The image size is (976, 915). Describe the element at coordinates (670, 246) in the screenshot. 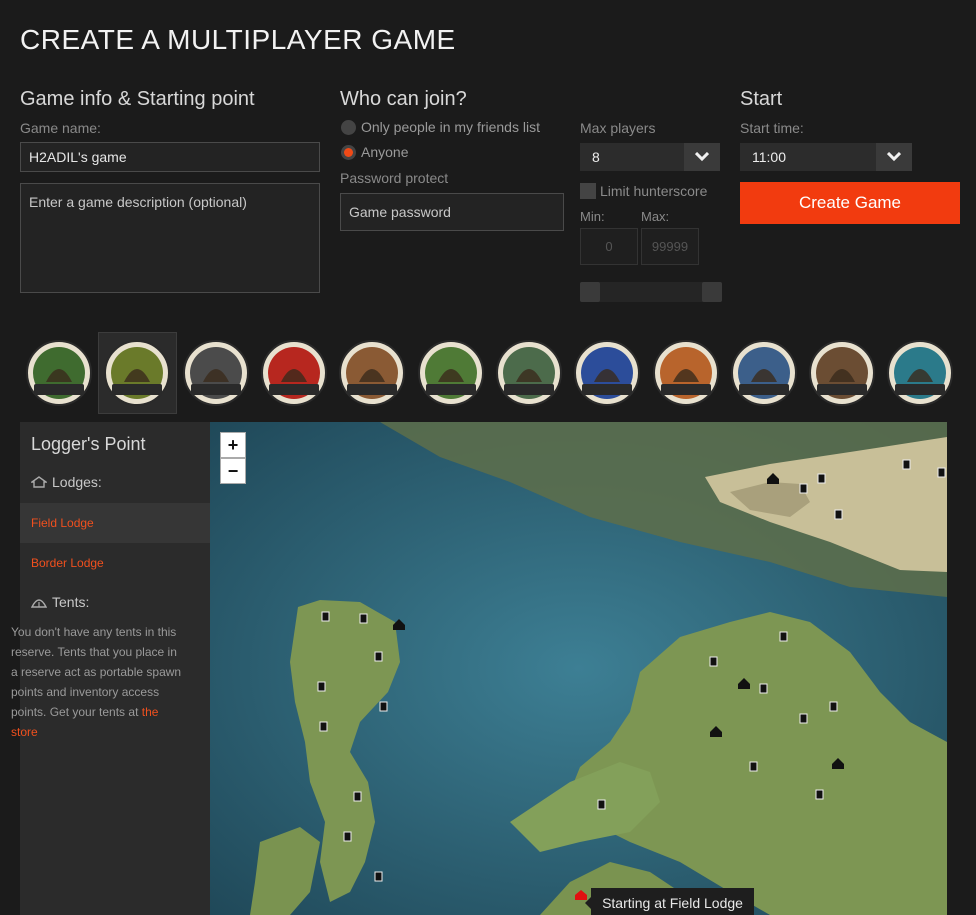

I see `max-score-input: 99999` at that location.